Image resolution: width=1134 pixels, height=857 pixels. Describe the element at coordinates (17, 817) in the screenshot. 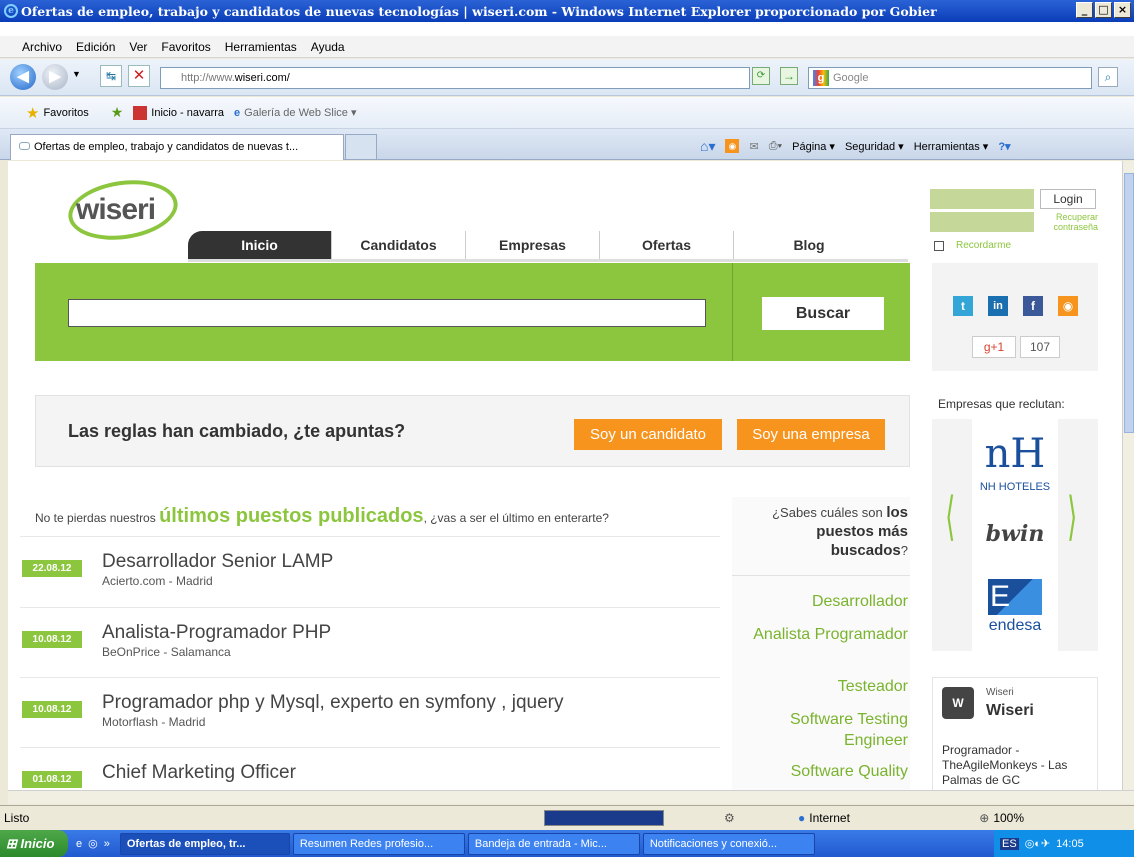

I see `status-text: Listo` at that location.